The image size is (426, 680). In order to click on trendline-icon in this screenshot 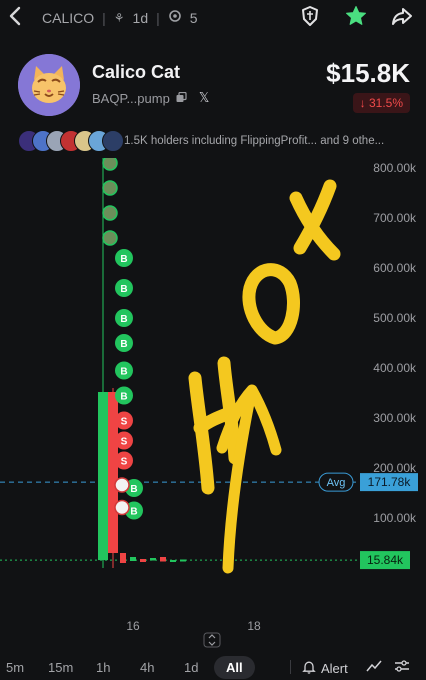, I will do `click(374, 668)`.